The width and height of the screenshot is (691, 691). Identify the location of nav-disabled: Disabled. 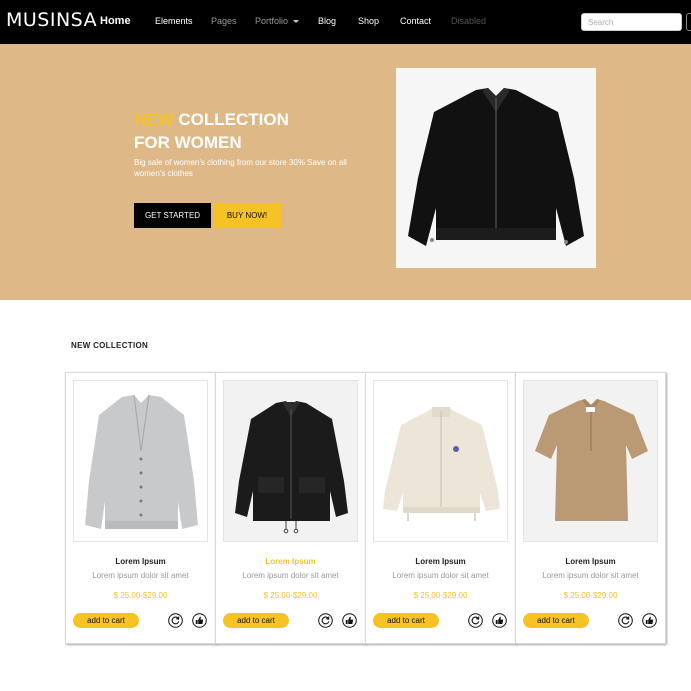
(469, 21).